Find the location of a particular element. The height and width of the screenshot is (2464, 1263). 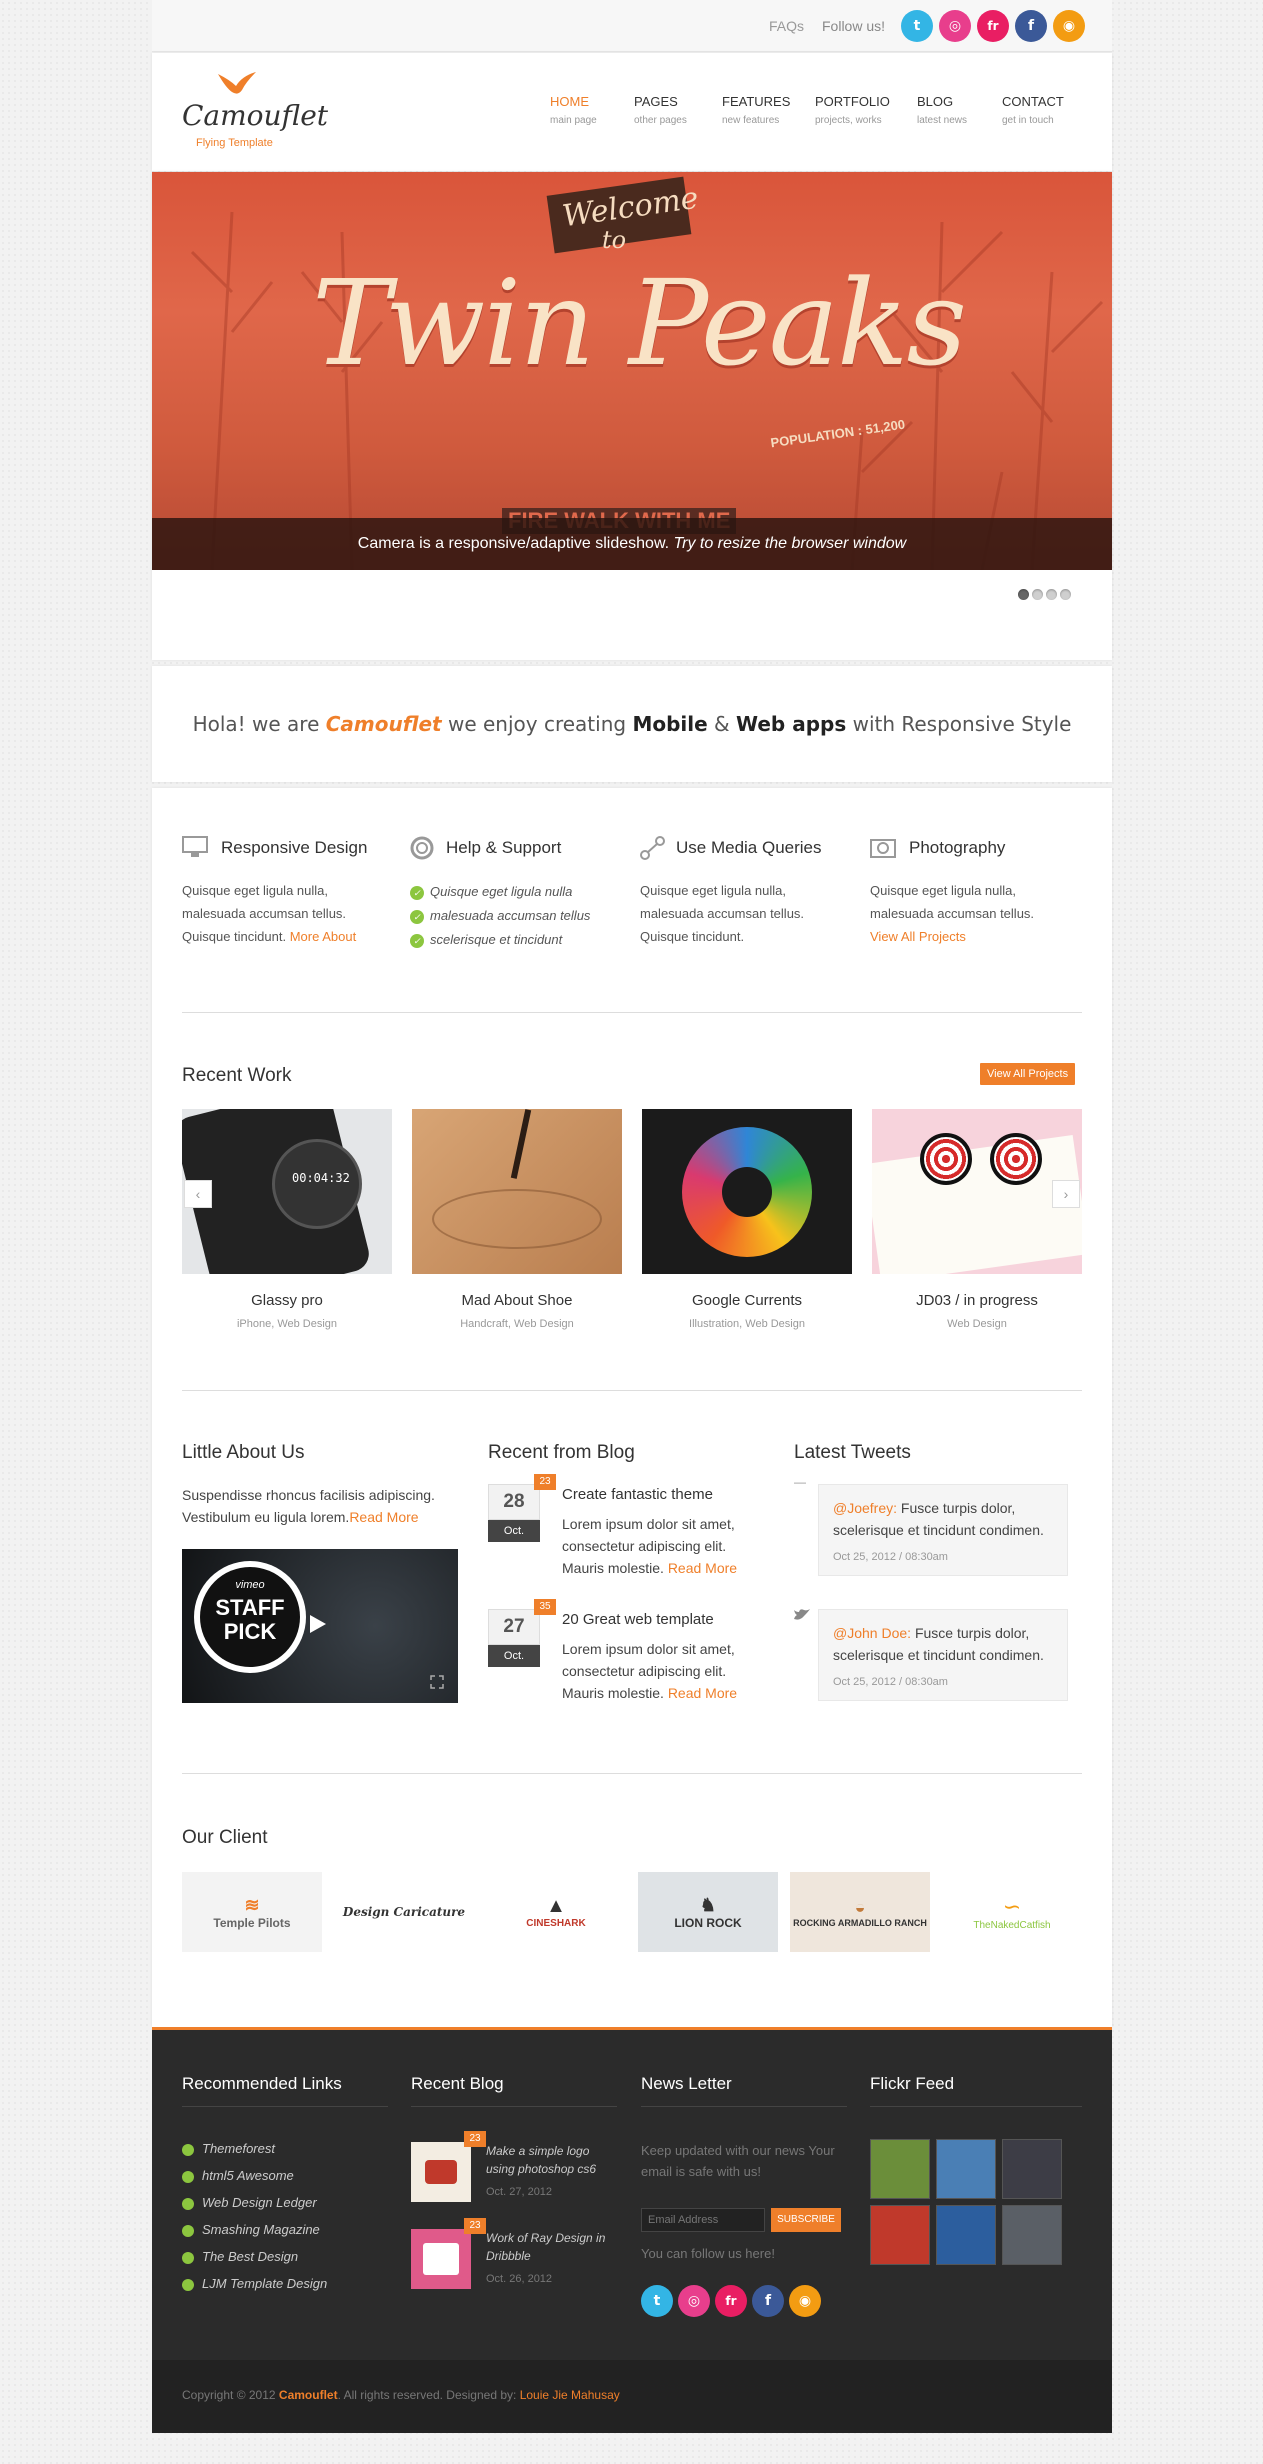

view-all-projects-link: View All Projects is located at coordinates (918, 936).